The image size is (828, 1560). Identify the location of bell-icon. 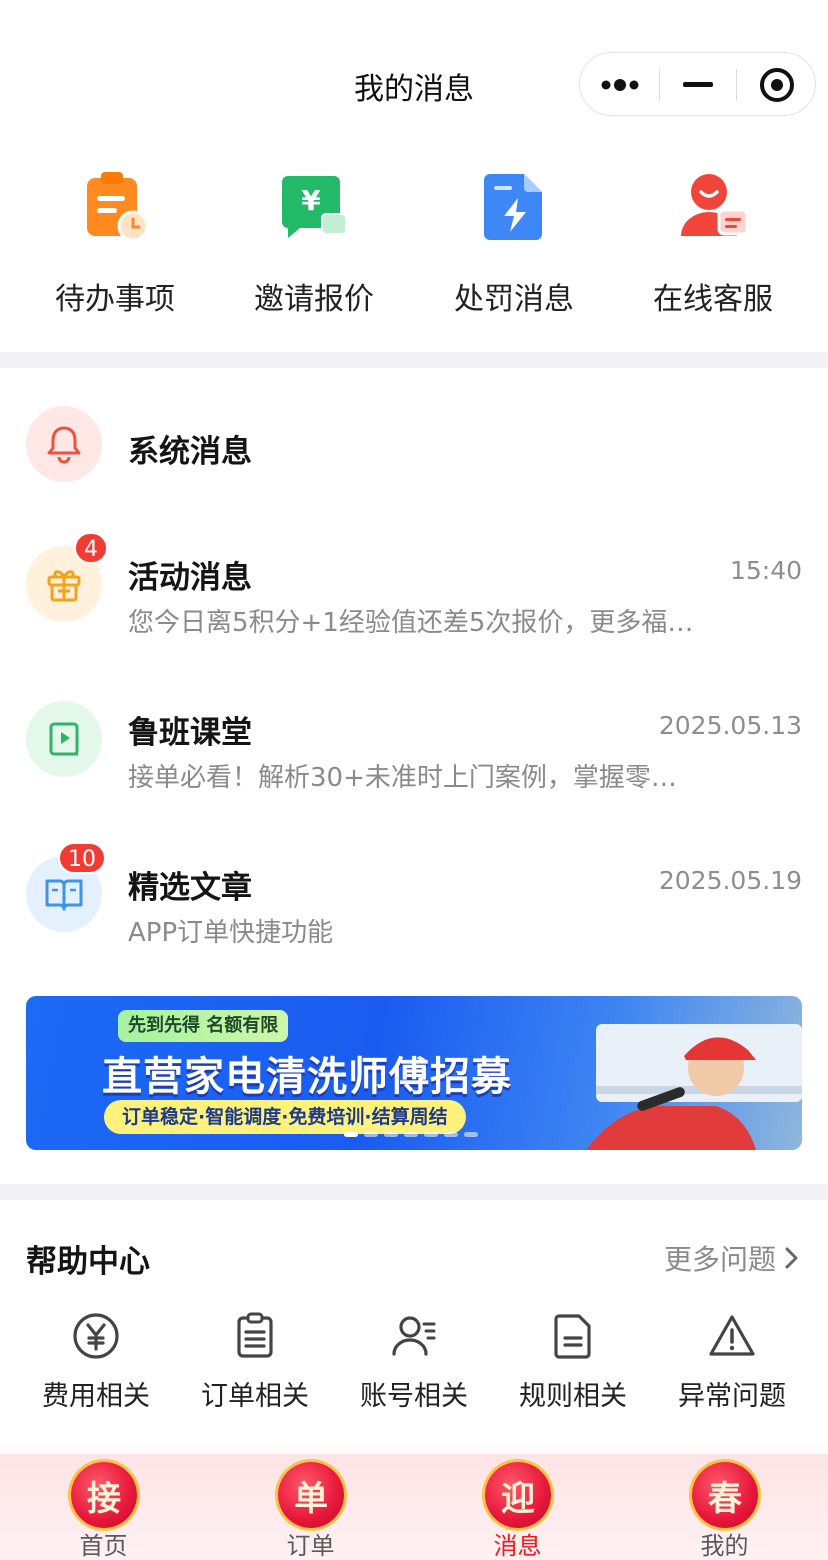
(64, 445).